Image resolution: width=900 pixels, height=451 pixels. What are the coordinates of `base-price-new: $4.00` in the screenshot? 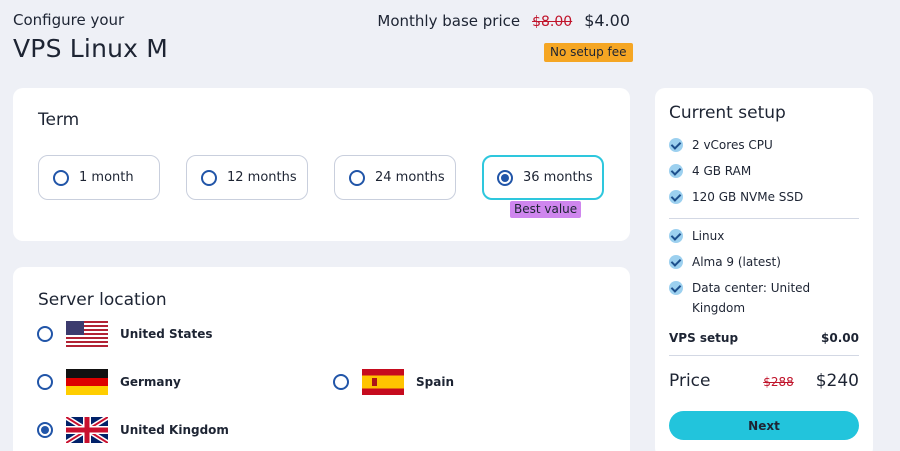 It's located at (607, 20).